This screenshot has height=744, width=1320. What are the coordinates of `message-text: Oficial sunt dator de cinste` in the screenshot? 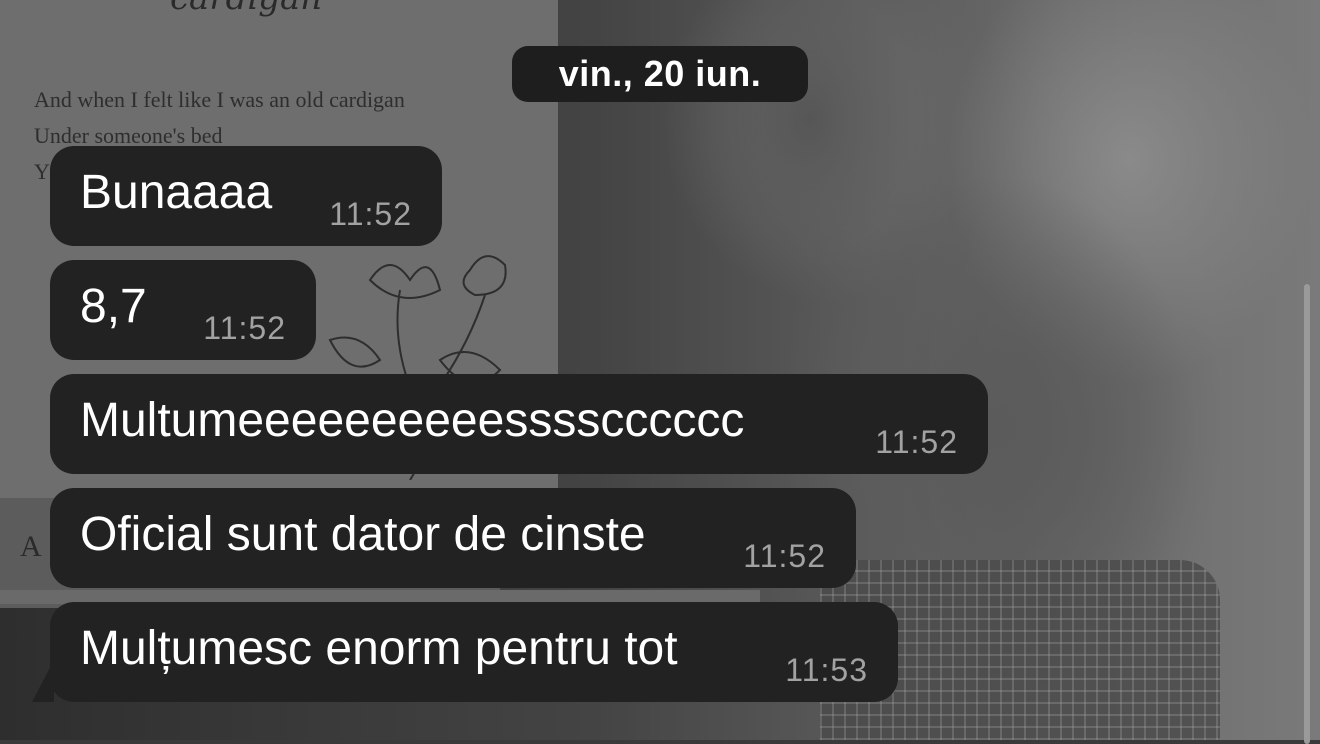 It's located at (363, 534).